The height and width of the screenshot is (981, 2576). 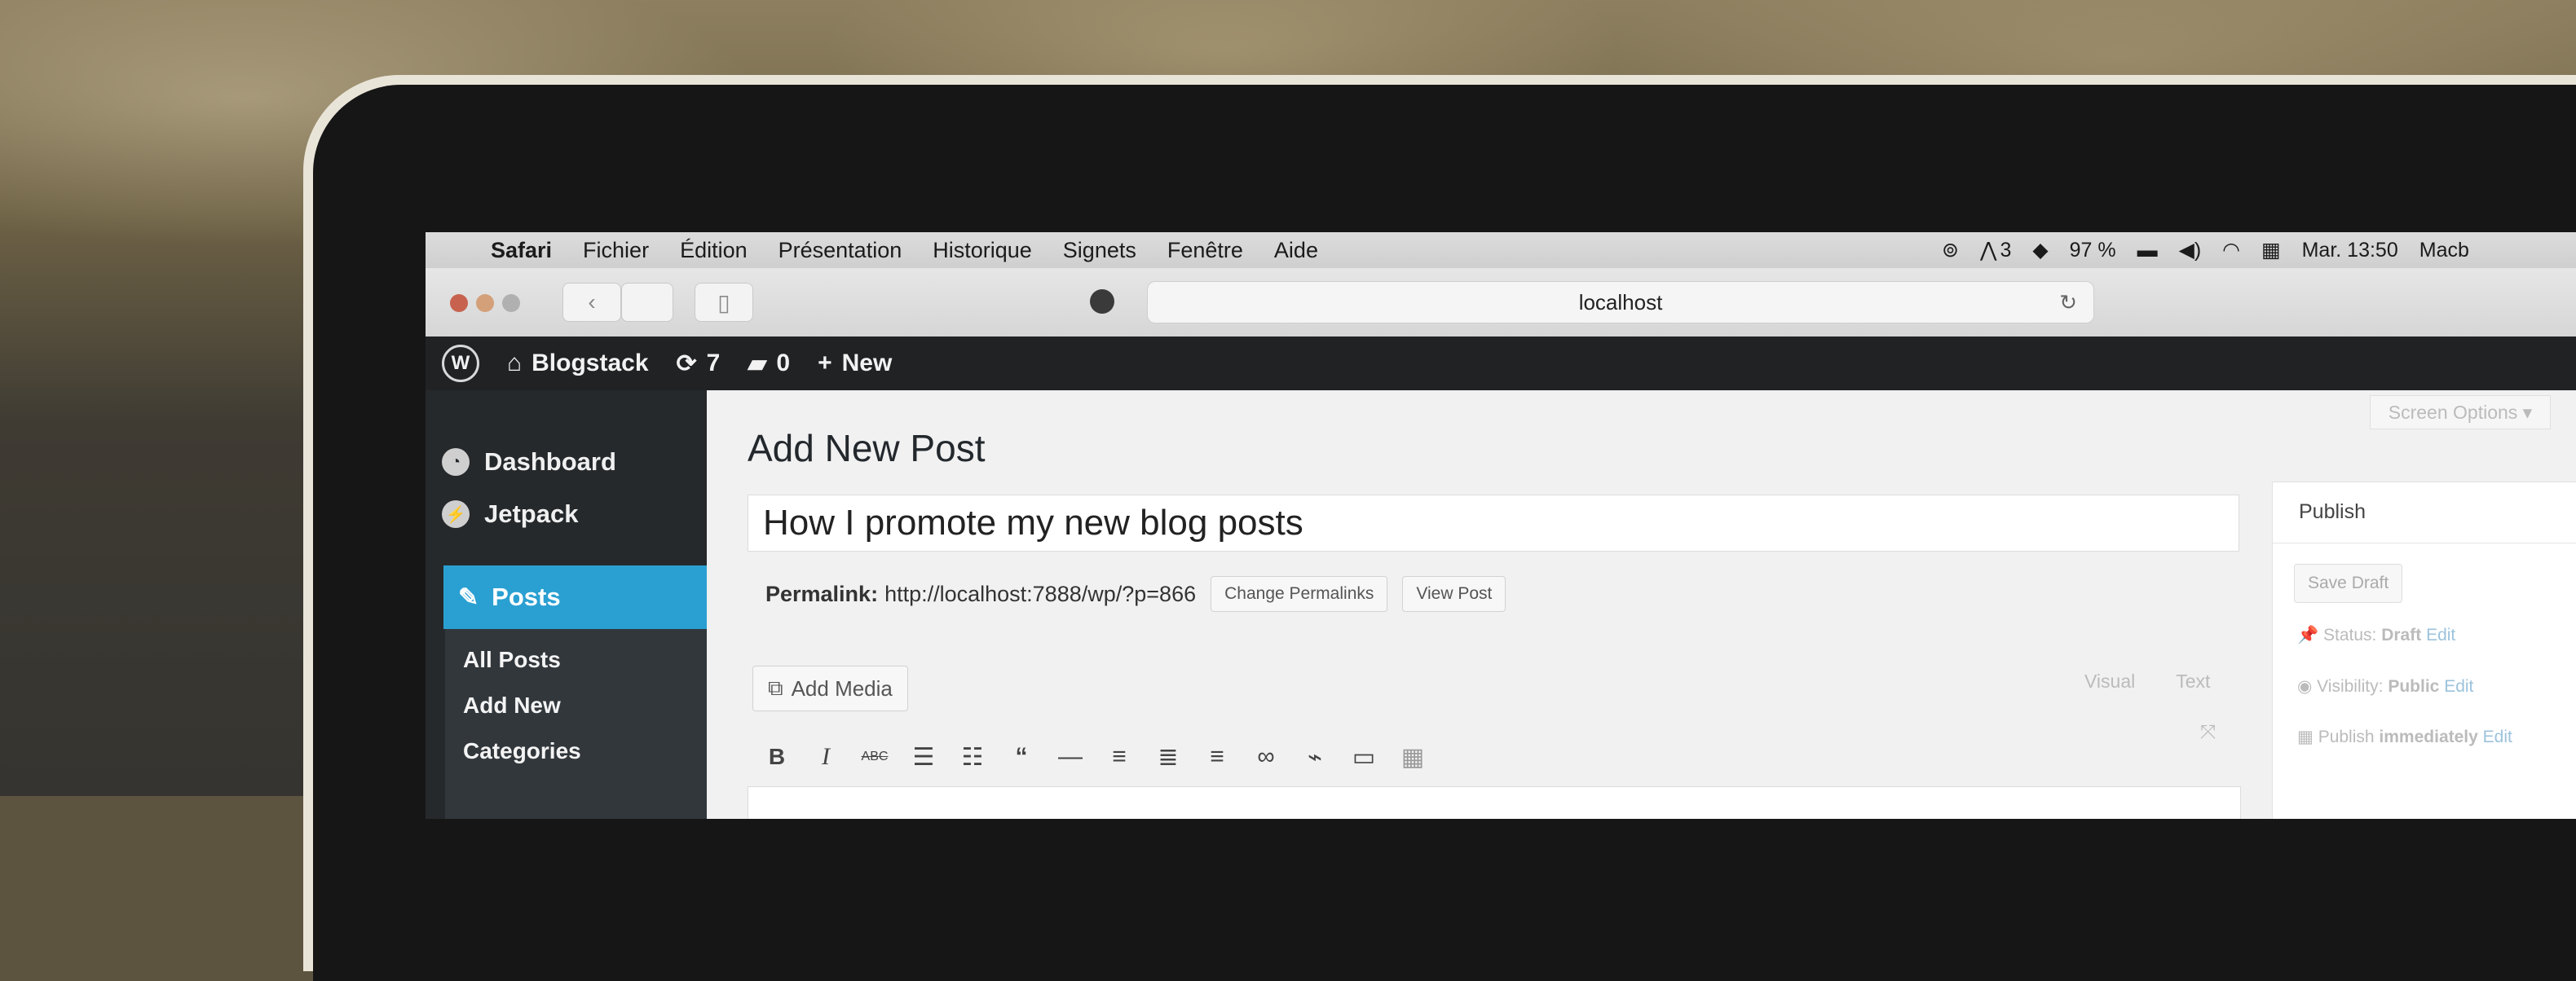 What do you see at coordinates (459, 303) in the screenshot?
I see `close-window-button` at bounding box center [459, 303].